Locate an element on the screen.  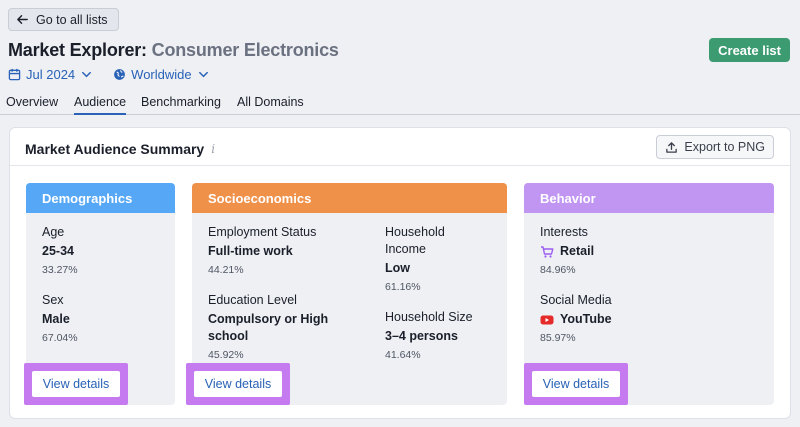
social-media-value: YouTube is located at coordinates (576, 319).